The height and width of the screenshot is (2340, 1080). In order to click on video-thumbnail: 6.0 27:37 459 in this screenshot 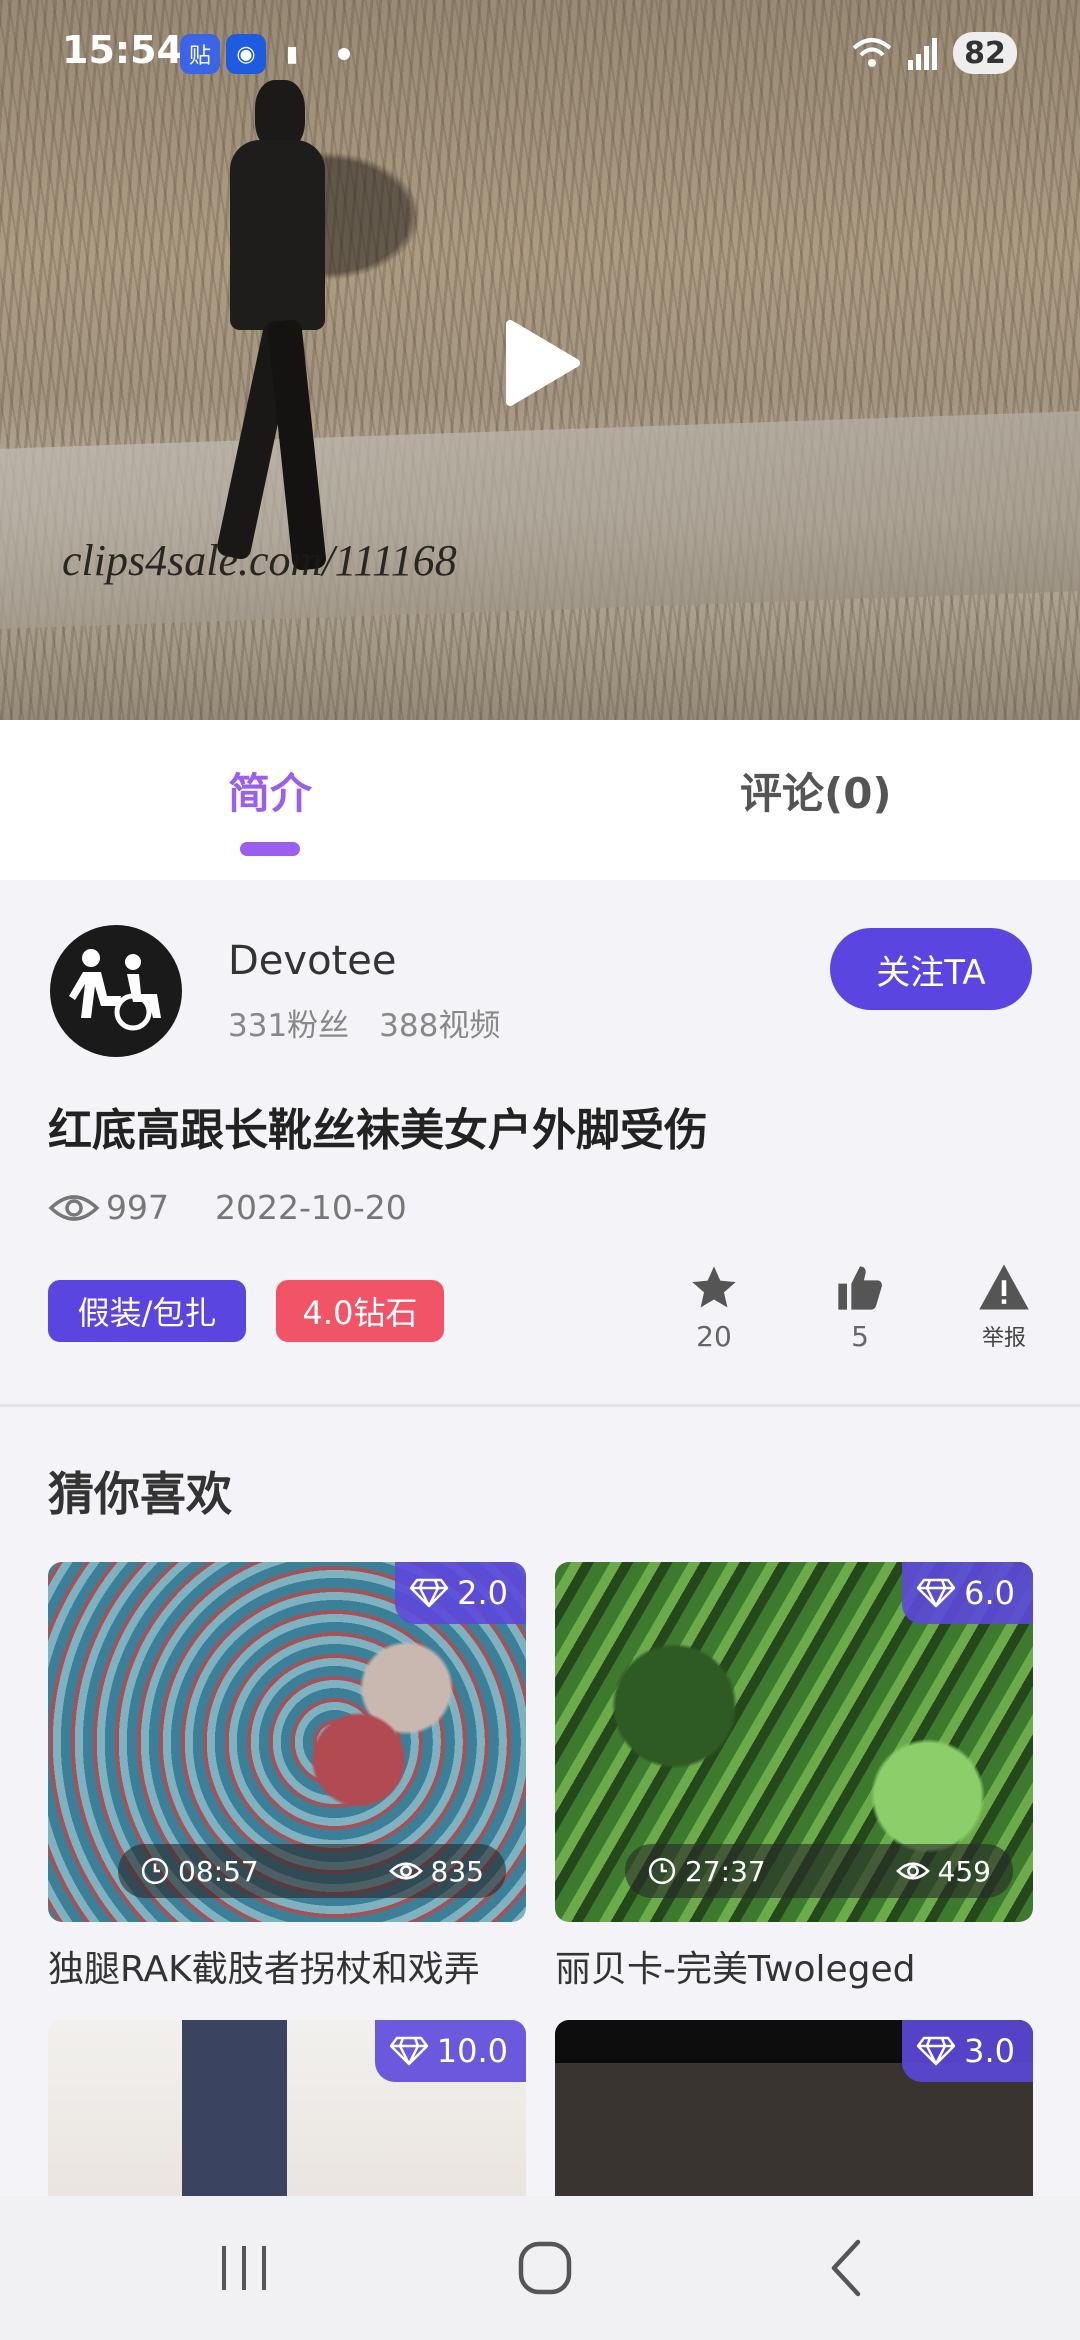, I will do `click(794, 1742)`.